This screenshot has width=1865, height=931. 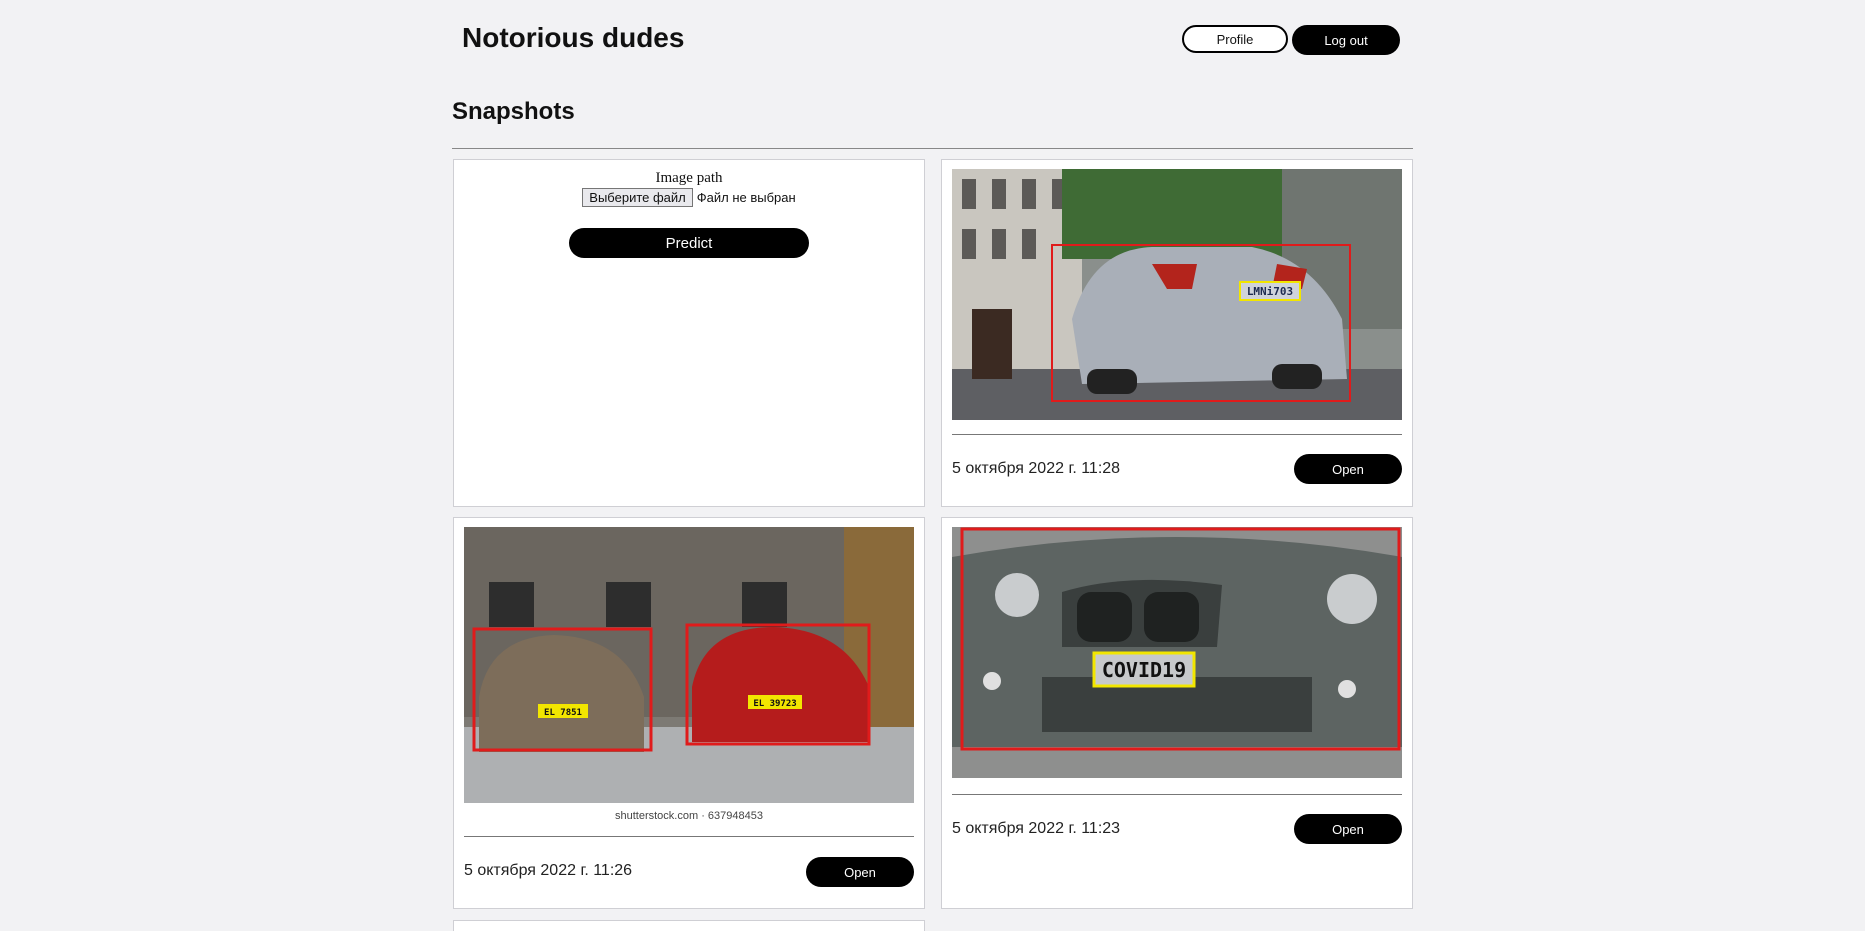 What do you see at coordinates (689, 816) in the screenshot?
I see `image-caption: shutterstock.com · 637948453` at bounding box center [689, 816].